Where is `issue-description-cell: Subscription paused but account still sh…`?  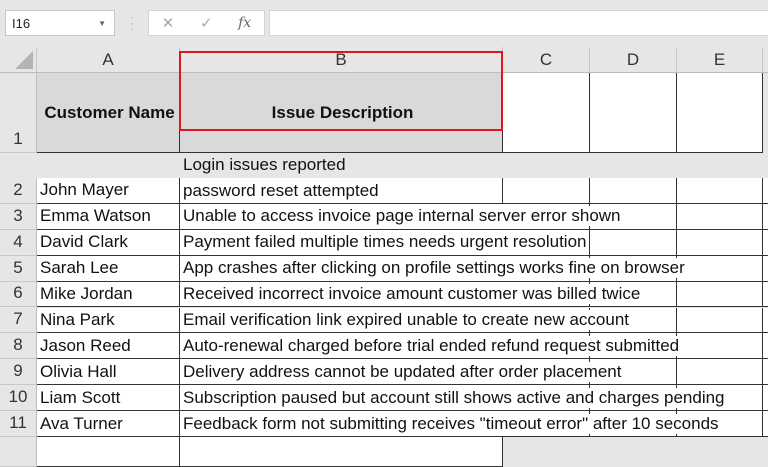
issue-description-cell: Subscription paused but account still sh… is located at coordinates (453, 398).